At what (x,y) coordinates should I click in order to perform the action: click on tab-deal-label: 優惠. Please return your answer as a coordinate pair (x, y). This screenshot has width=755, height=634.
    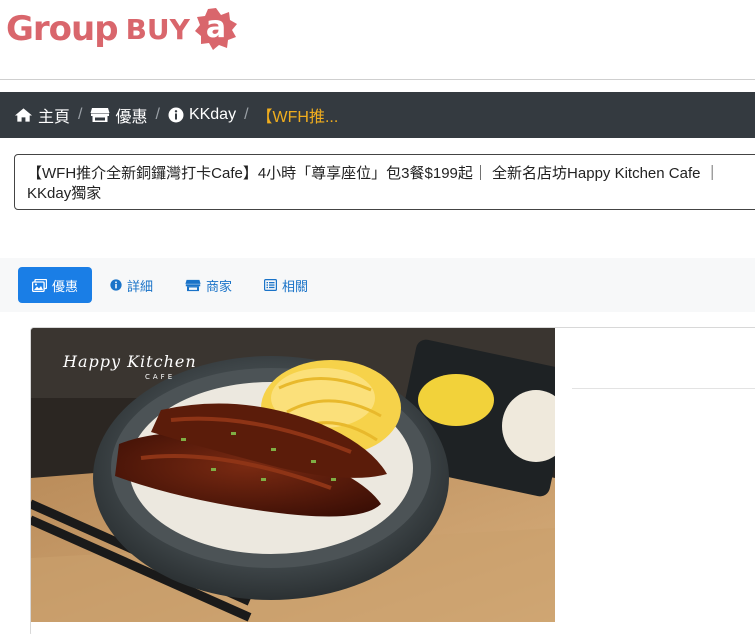
    Looking at the image, I should click on (65, 286).